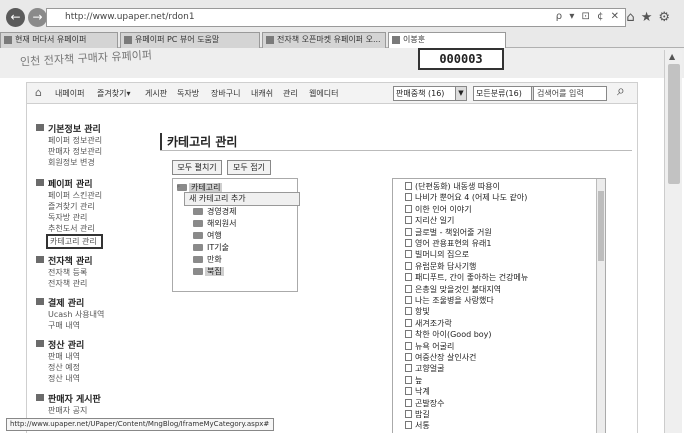 The height and width of the screenshot is (433, 684). Describe the element at coordinates (69, 302) in the screenshot. I see `section-title: 결제 관리` at that location.